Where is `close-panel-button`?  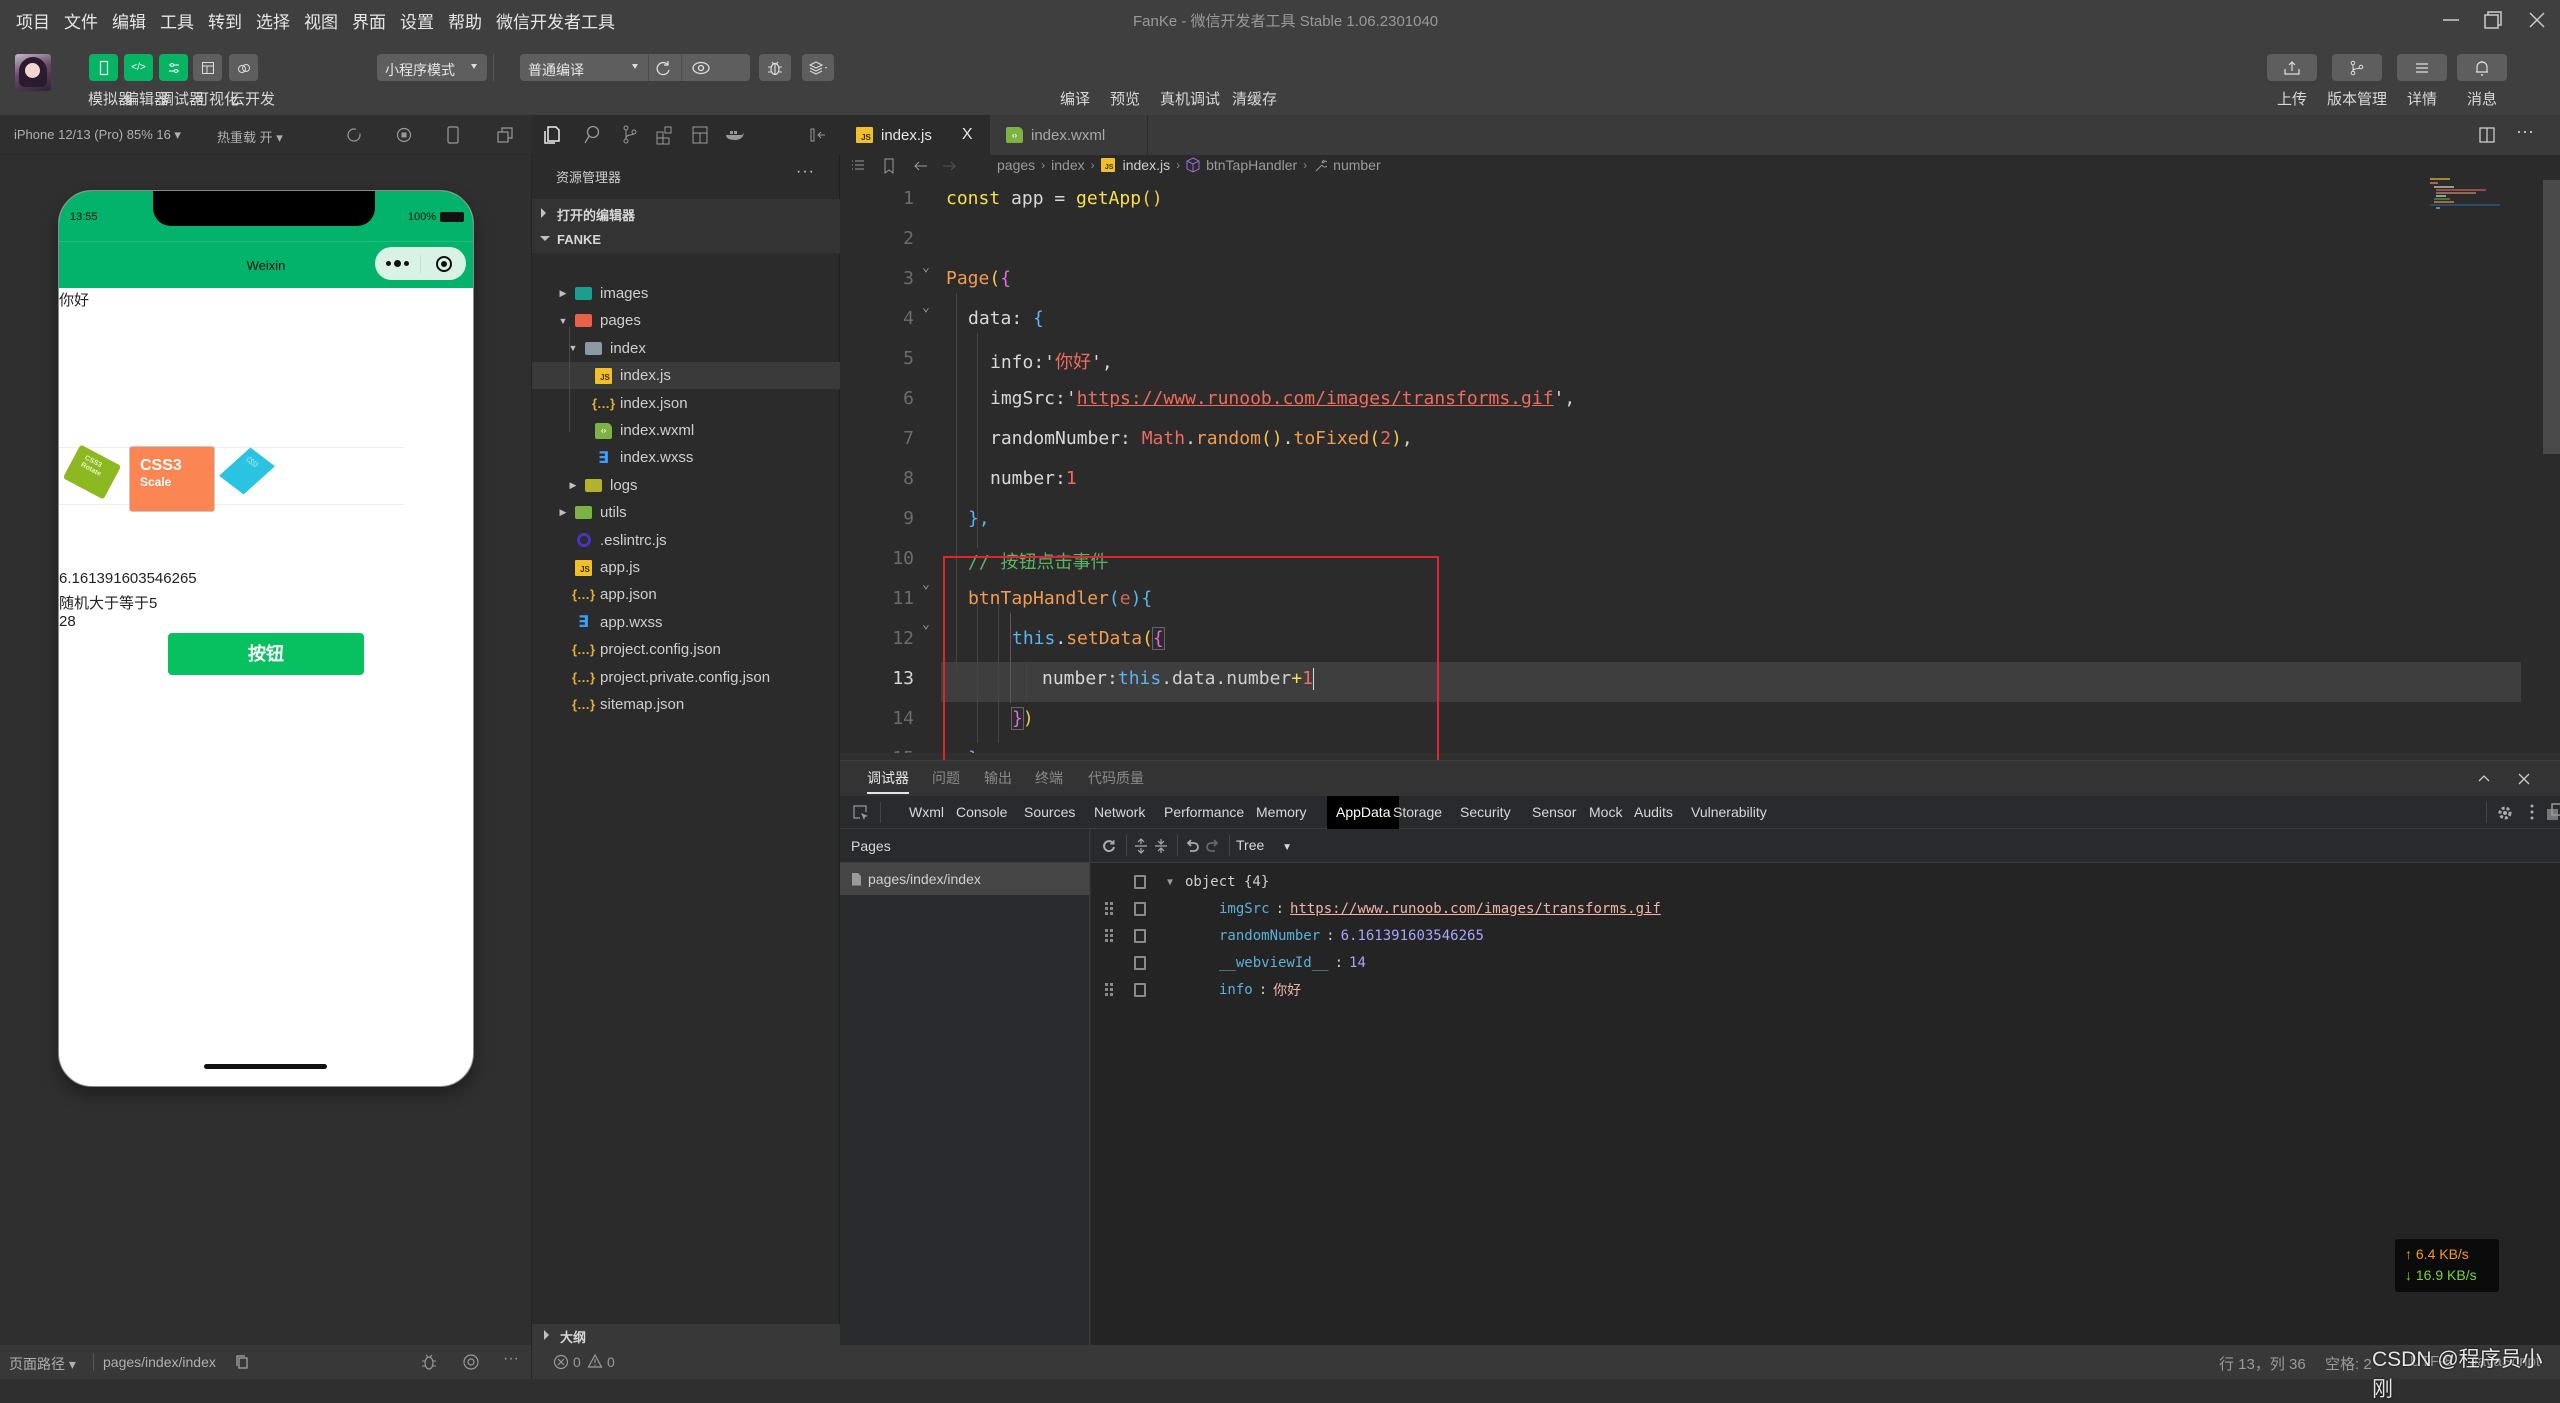
close-panel-button is located at coordinates (2524, 779).